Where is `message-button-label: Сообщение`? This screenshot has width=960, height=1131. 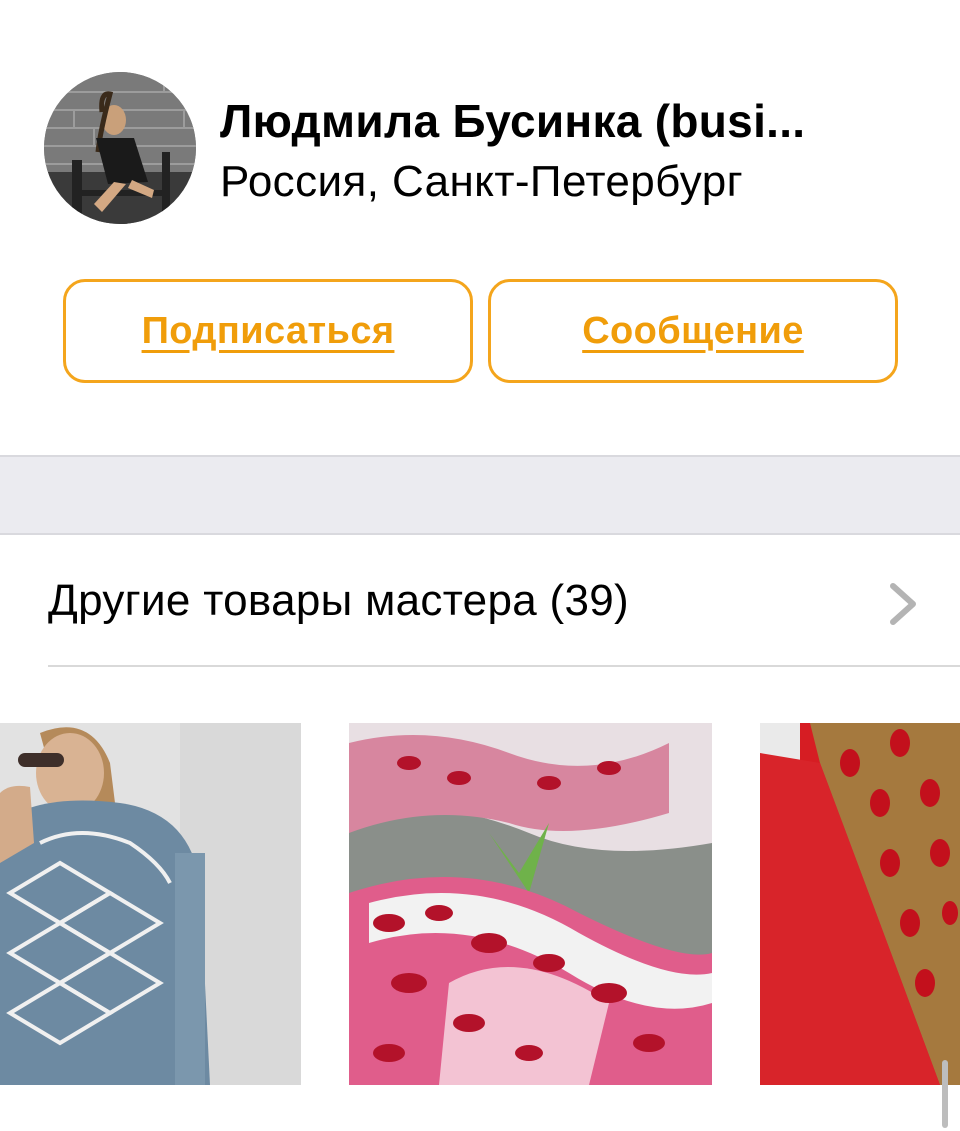
message-button-label: Сообщение is located at coordinates (693, 330).